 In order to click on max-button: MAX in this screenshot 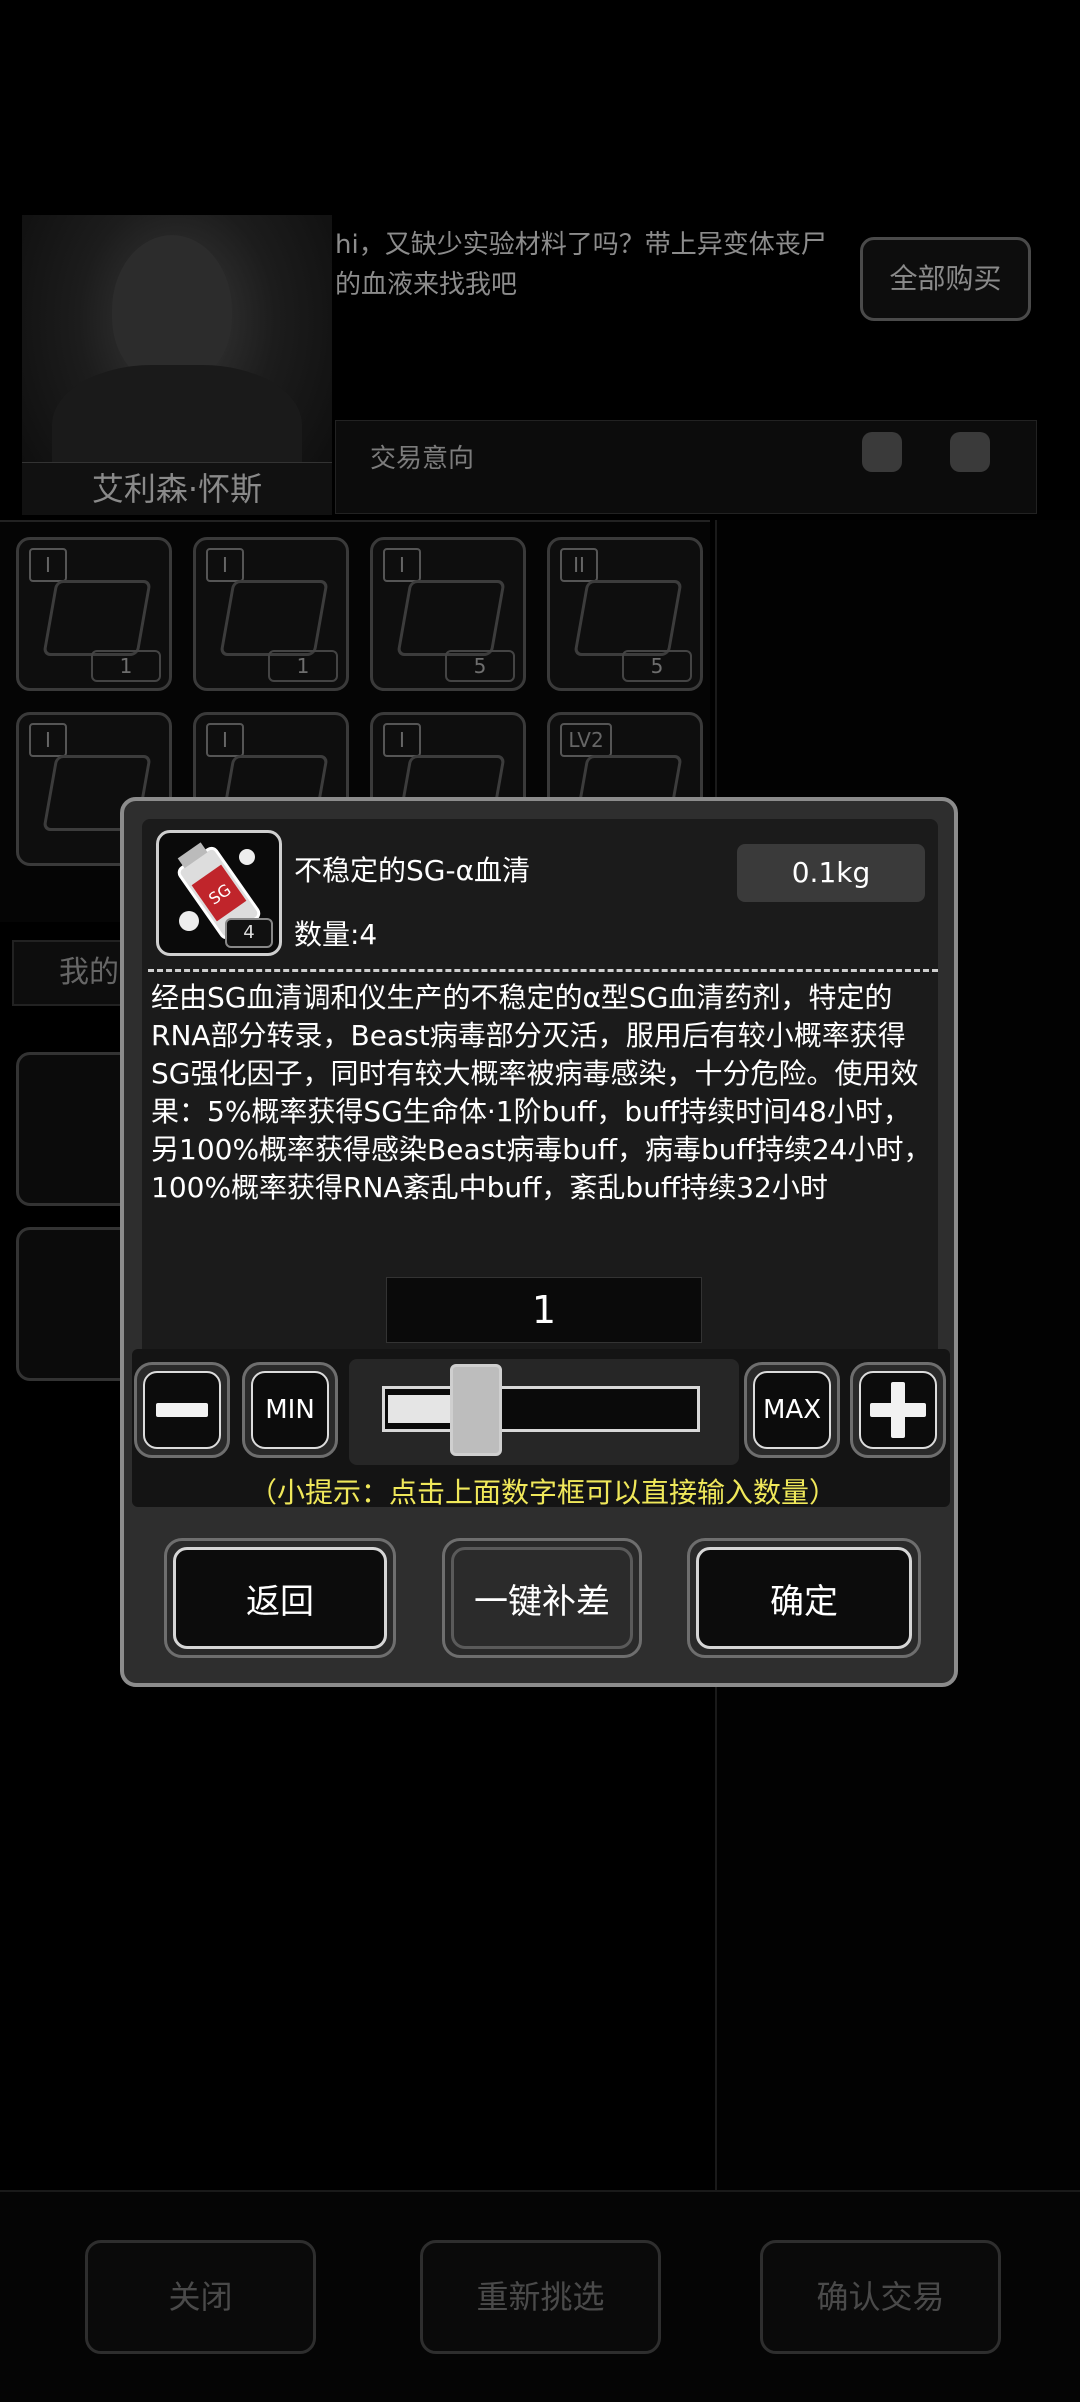, I will do `click(792, 1410)`.